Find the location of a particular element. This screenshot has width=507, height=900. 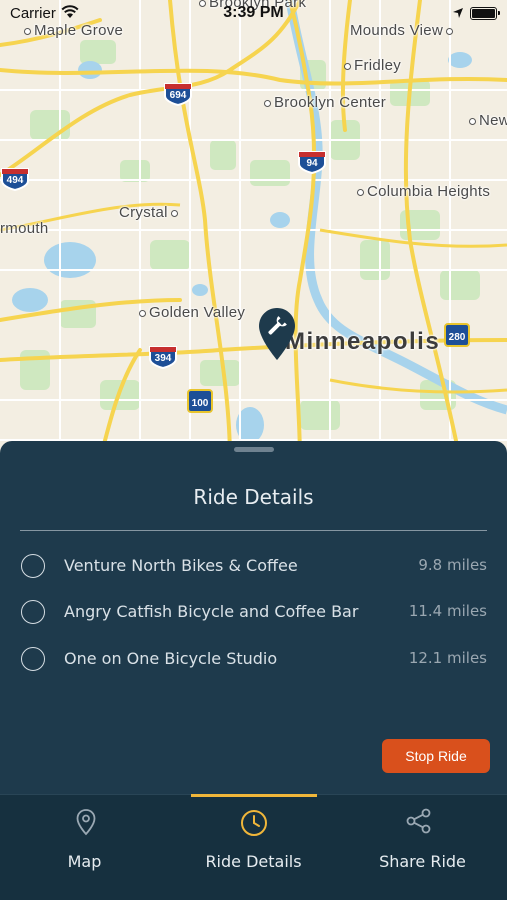

map-label-plymouth: rmouth is located at coordinates (24, 228).